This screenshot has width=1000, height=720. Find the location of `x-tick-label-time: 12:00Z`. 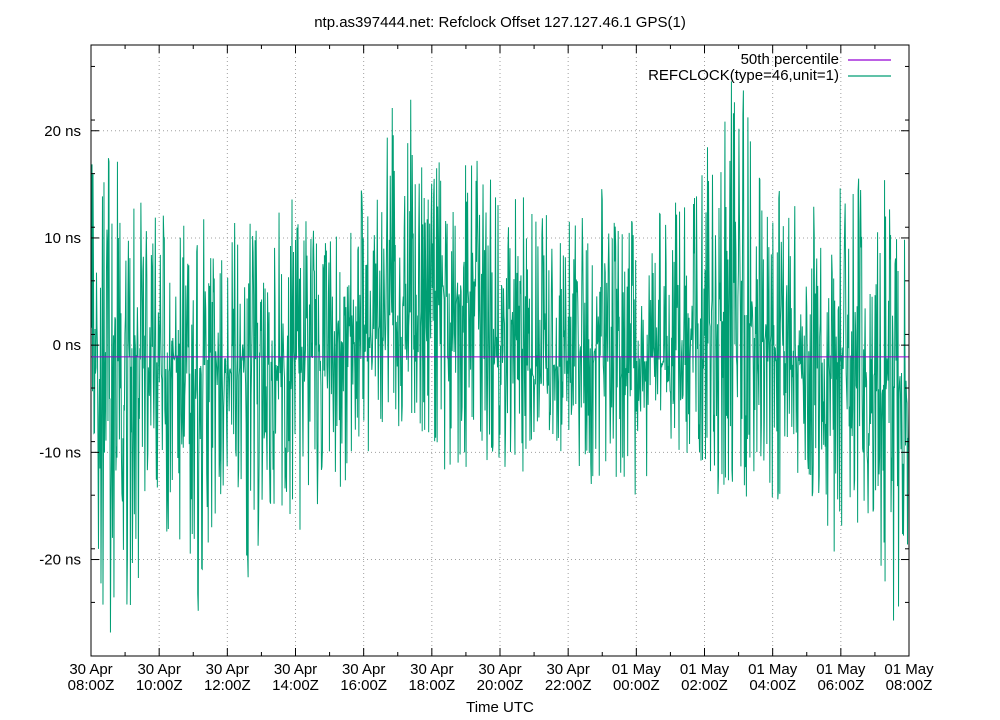

x-tick-label-time: 12:00Z is located at coordinates (227, 685).